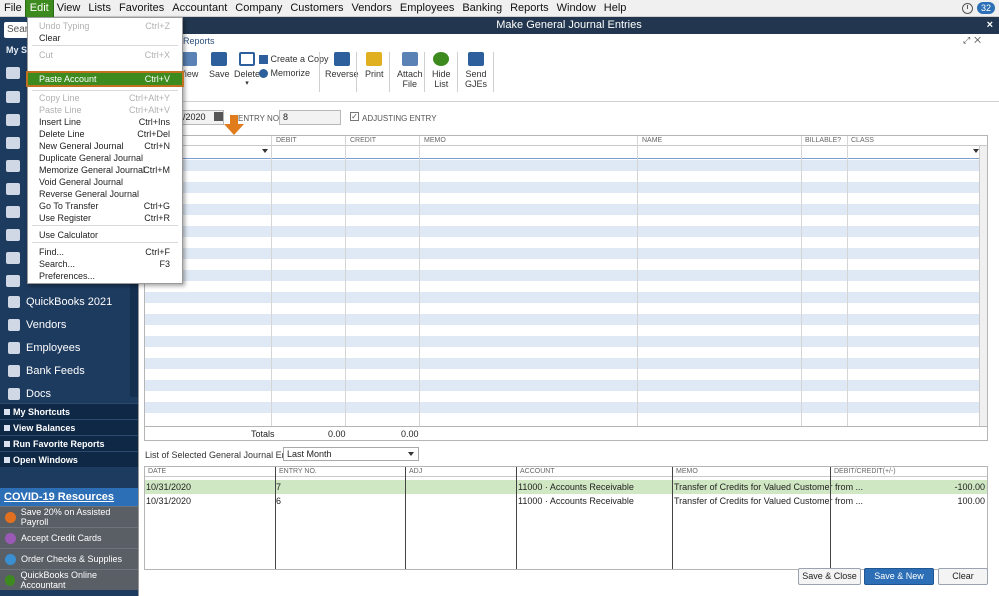 Image resolution: width=999 pixels, height=596 pixels. What do you see at coordinates (105, 235) in the screenshot?
I see `menu-item-use-calculator: Use Calculator` at bounding box center [105, 235].